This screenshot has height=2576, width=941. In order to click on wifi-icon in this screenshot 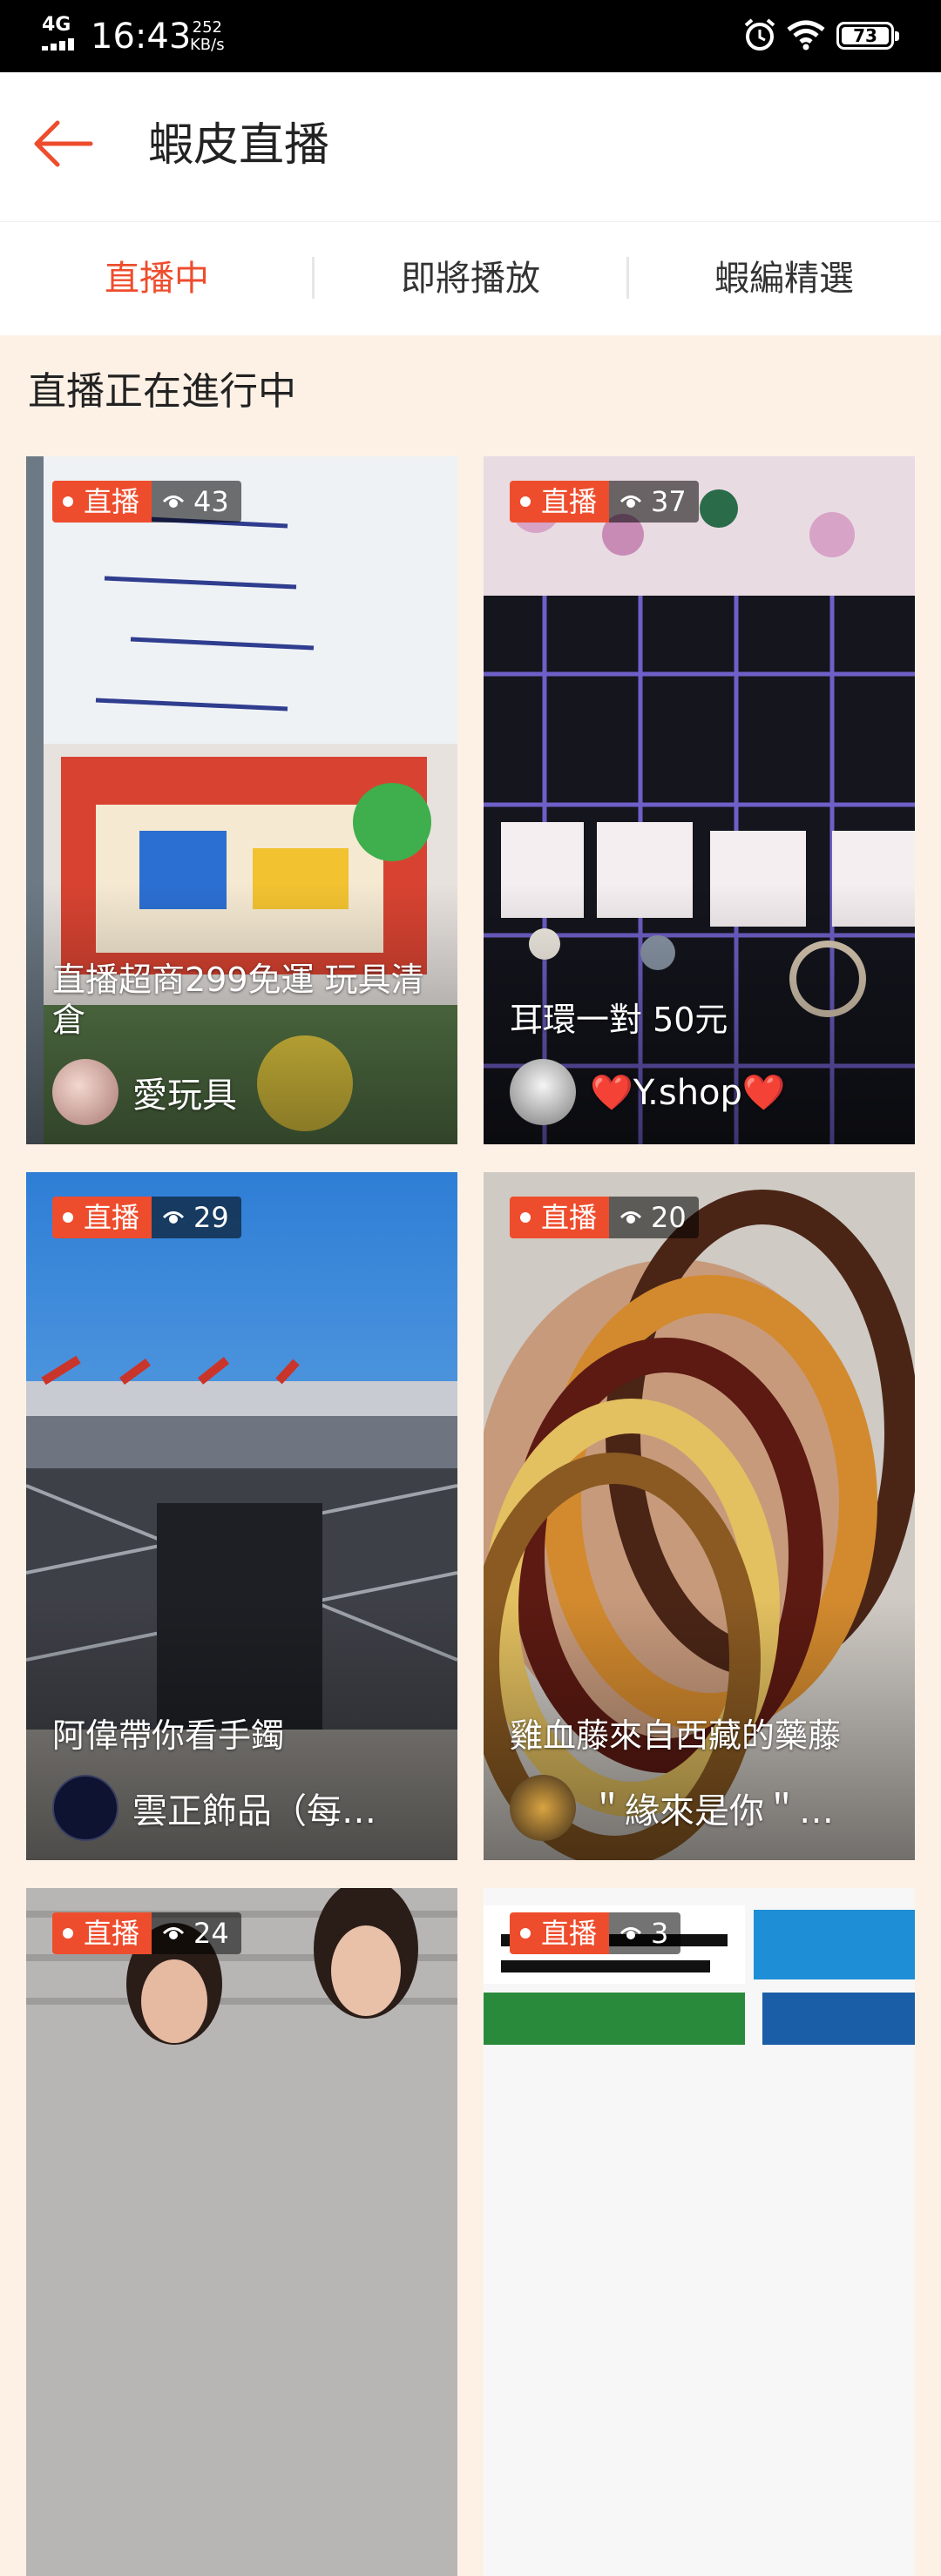, I will do `click(806, 36)`.